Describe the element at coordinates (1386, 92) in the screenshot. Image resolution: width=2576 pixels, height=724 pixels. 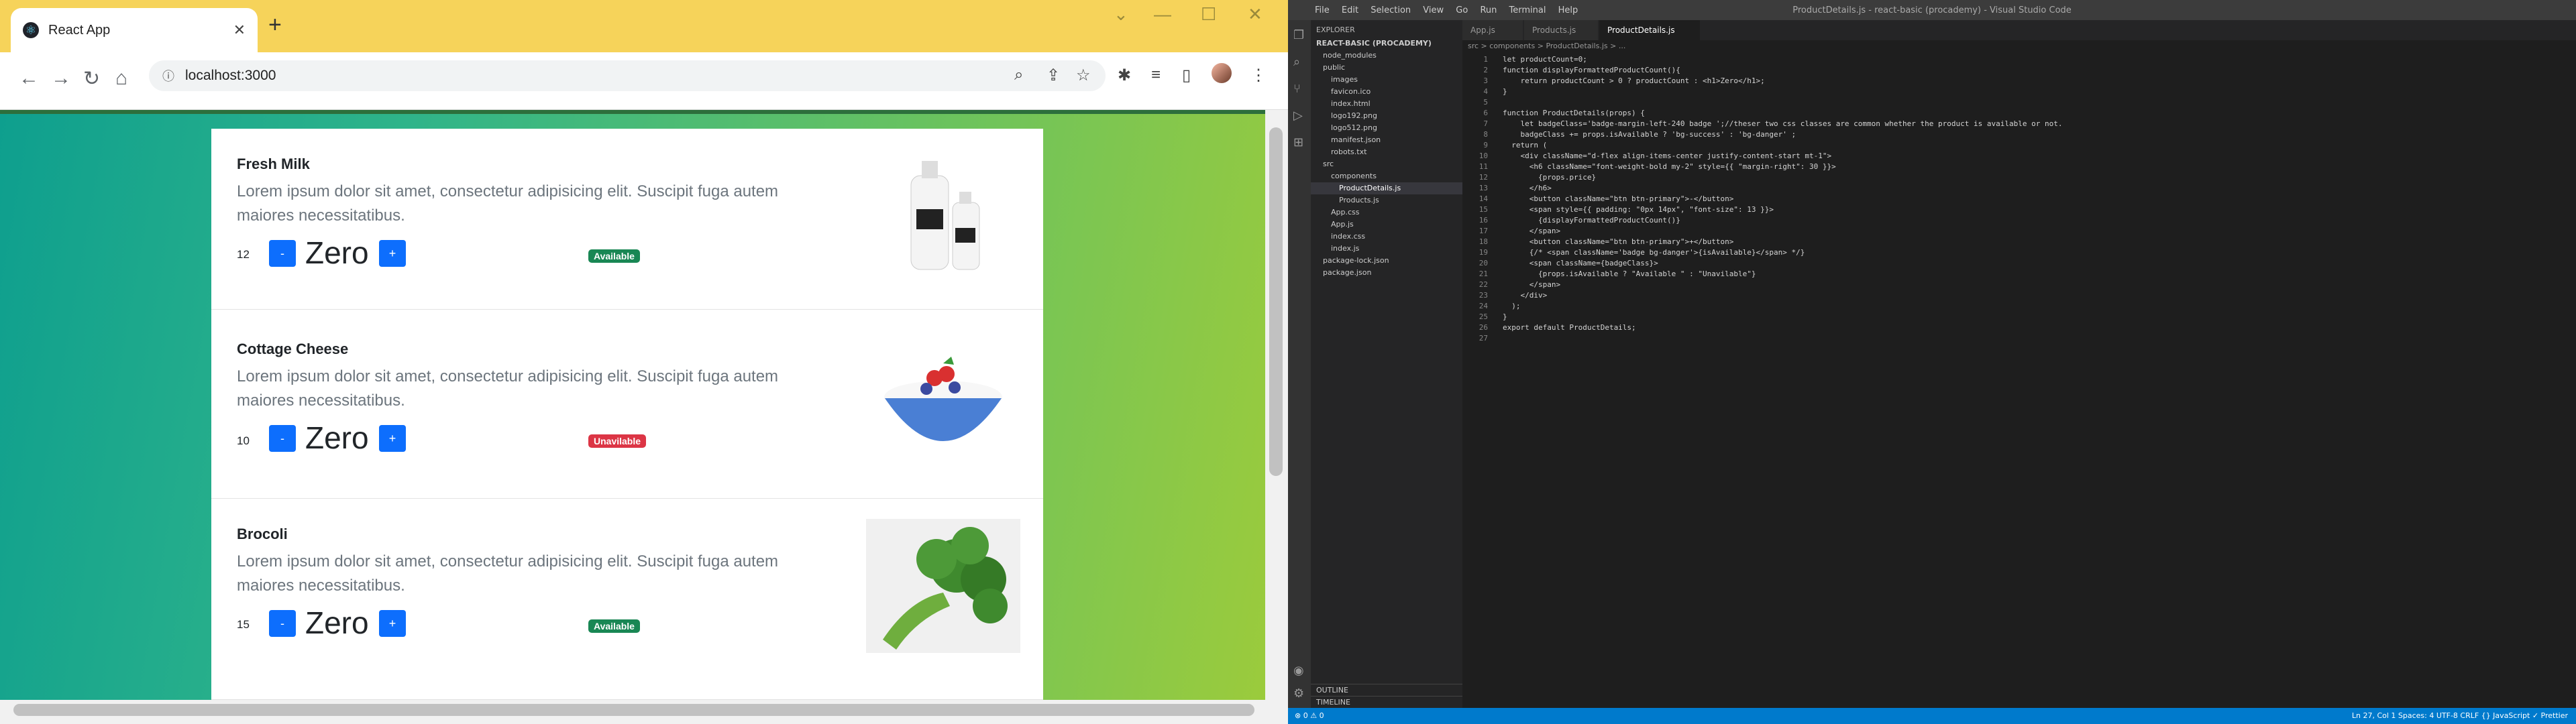
I see `tree-item: favicon.ico` at that location.